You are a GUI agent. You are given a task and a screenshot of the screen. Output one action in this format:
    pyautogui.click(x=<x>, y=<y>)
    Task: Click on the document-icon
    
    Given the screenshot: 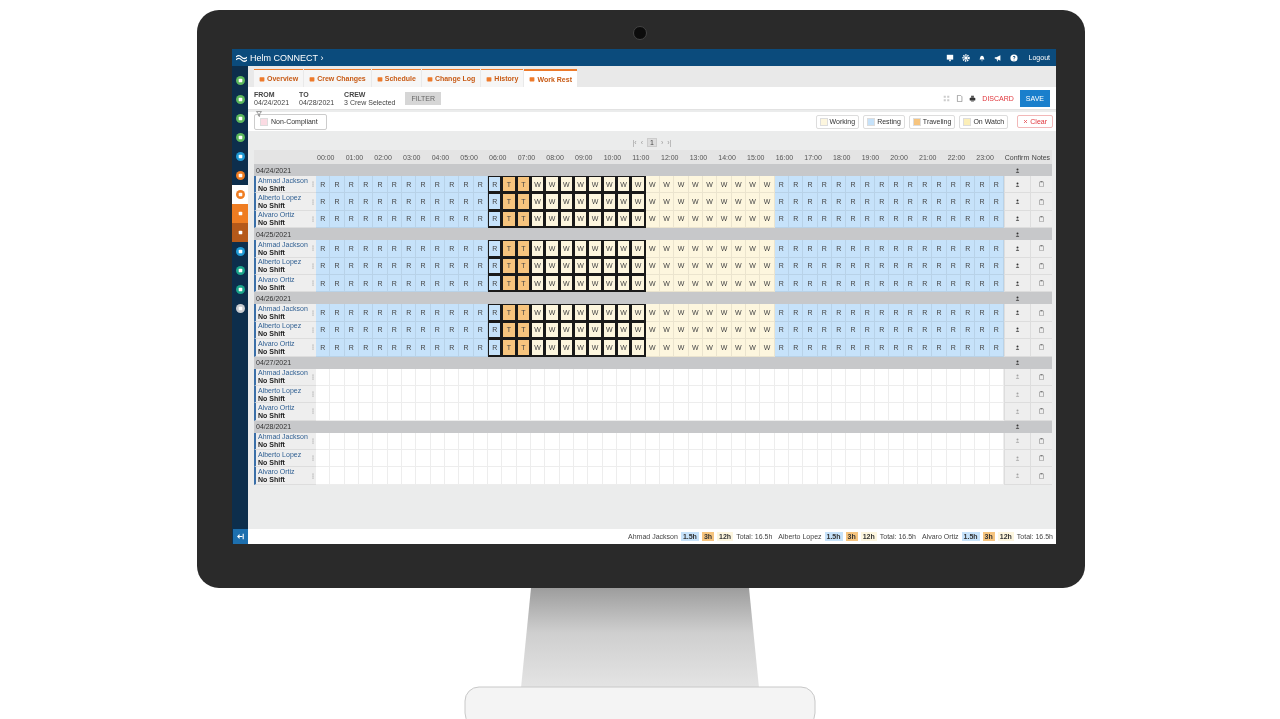 What is the action you would take?
    pyautogui.click(x=960, y=98)
    